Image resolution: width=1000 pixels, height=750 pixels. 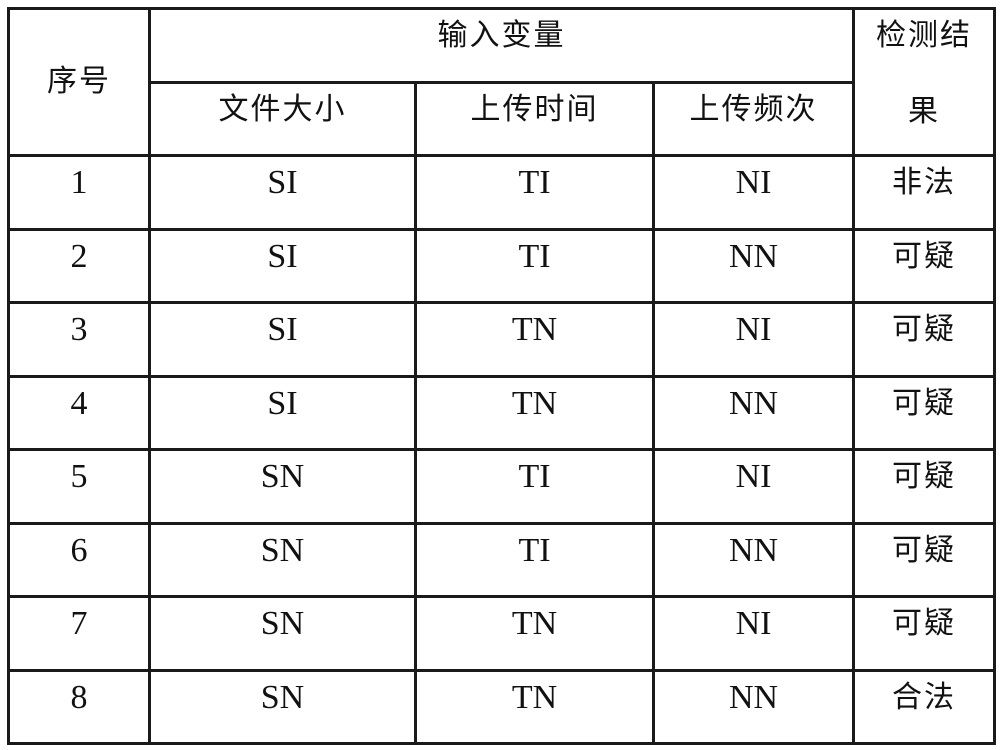 What do you see at coordinates (79, 329) in the screenshot?
I see `cell-index-value: 3` at bounding box center [79, 329].